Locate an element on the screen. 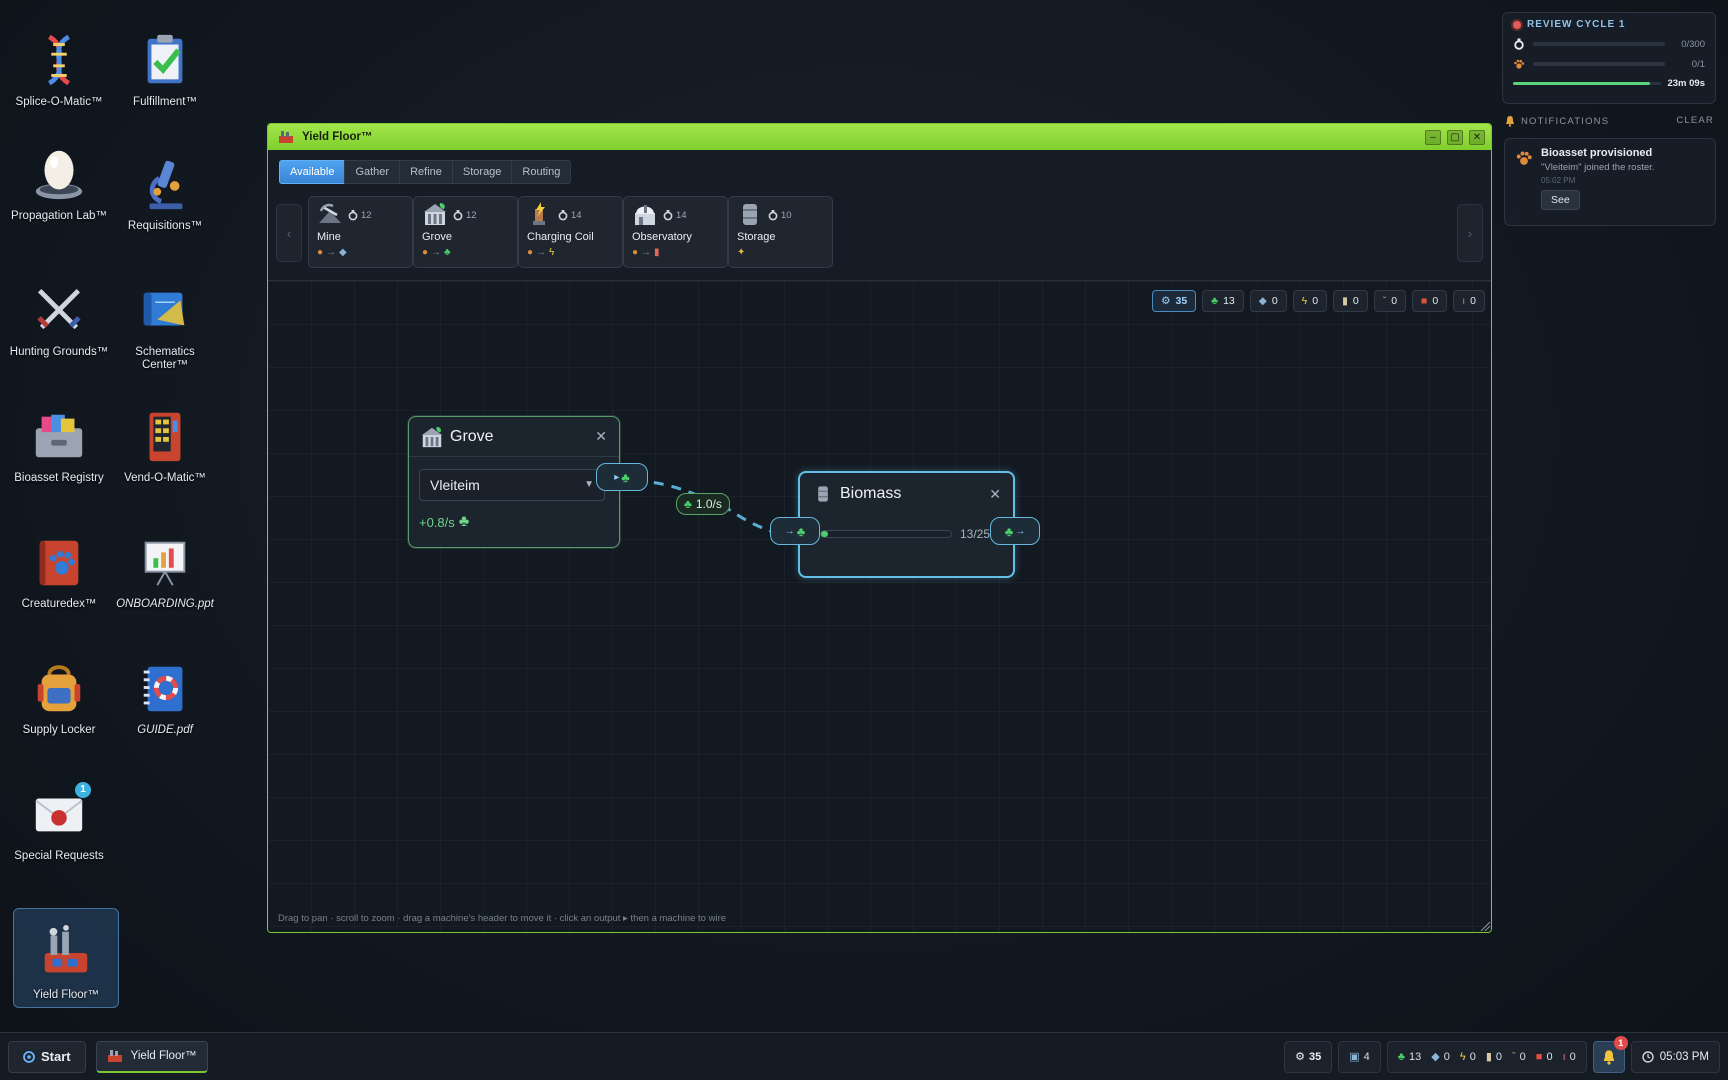  resize-handle-icon is located at coordinates (1485, 926).